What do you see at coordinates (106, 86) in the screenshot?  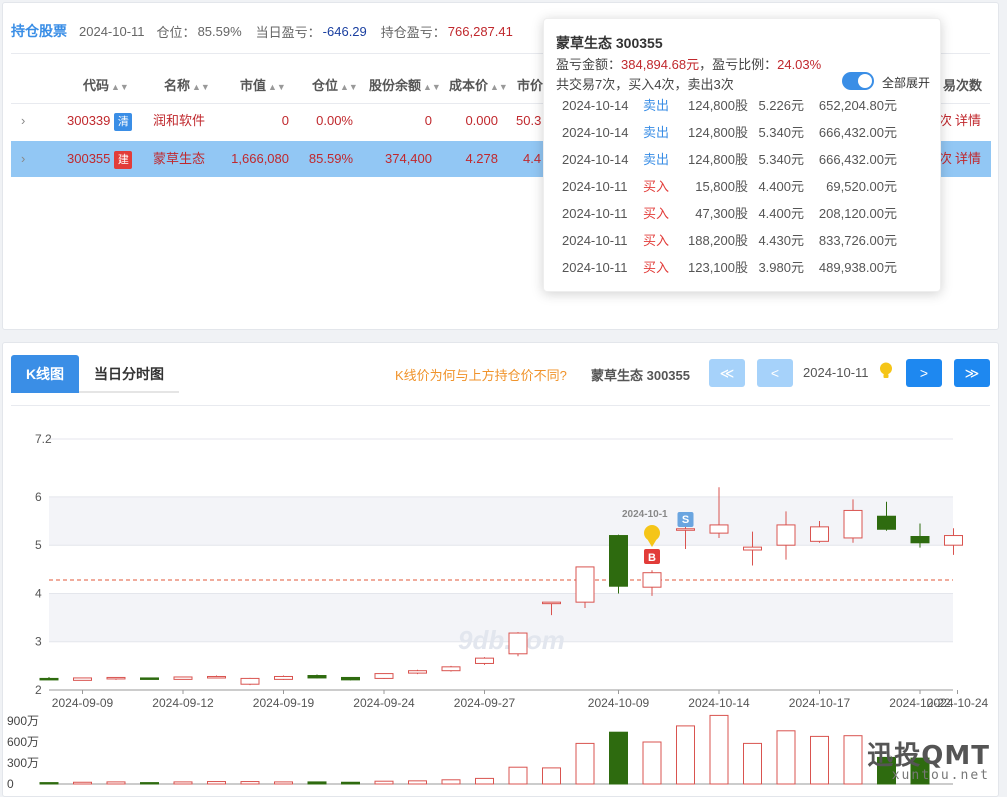 I see `col-code: 代码 ▲▼` at bounding box center [106, 86].